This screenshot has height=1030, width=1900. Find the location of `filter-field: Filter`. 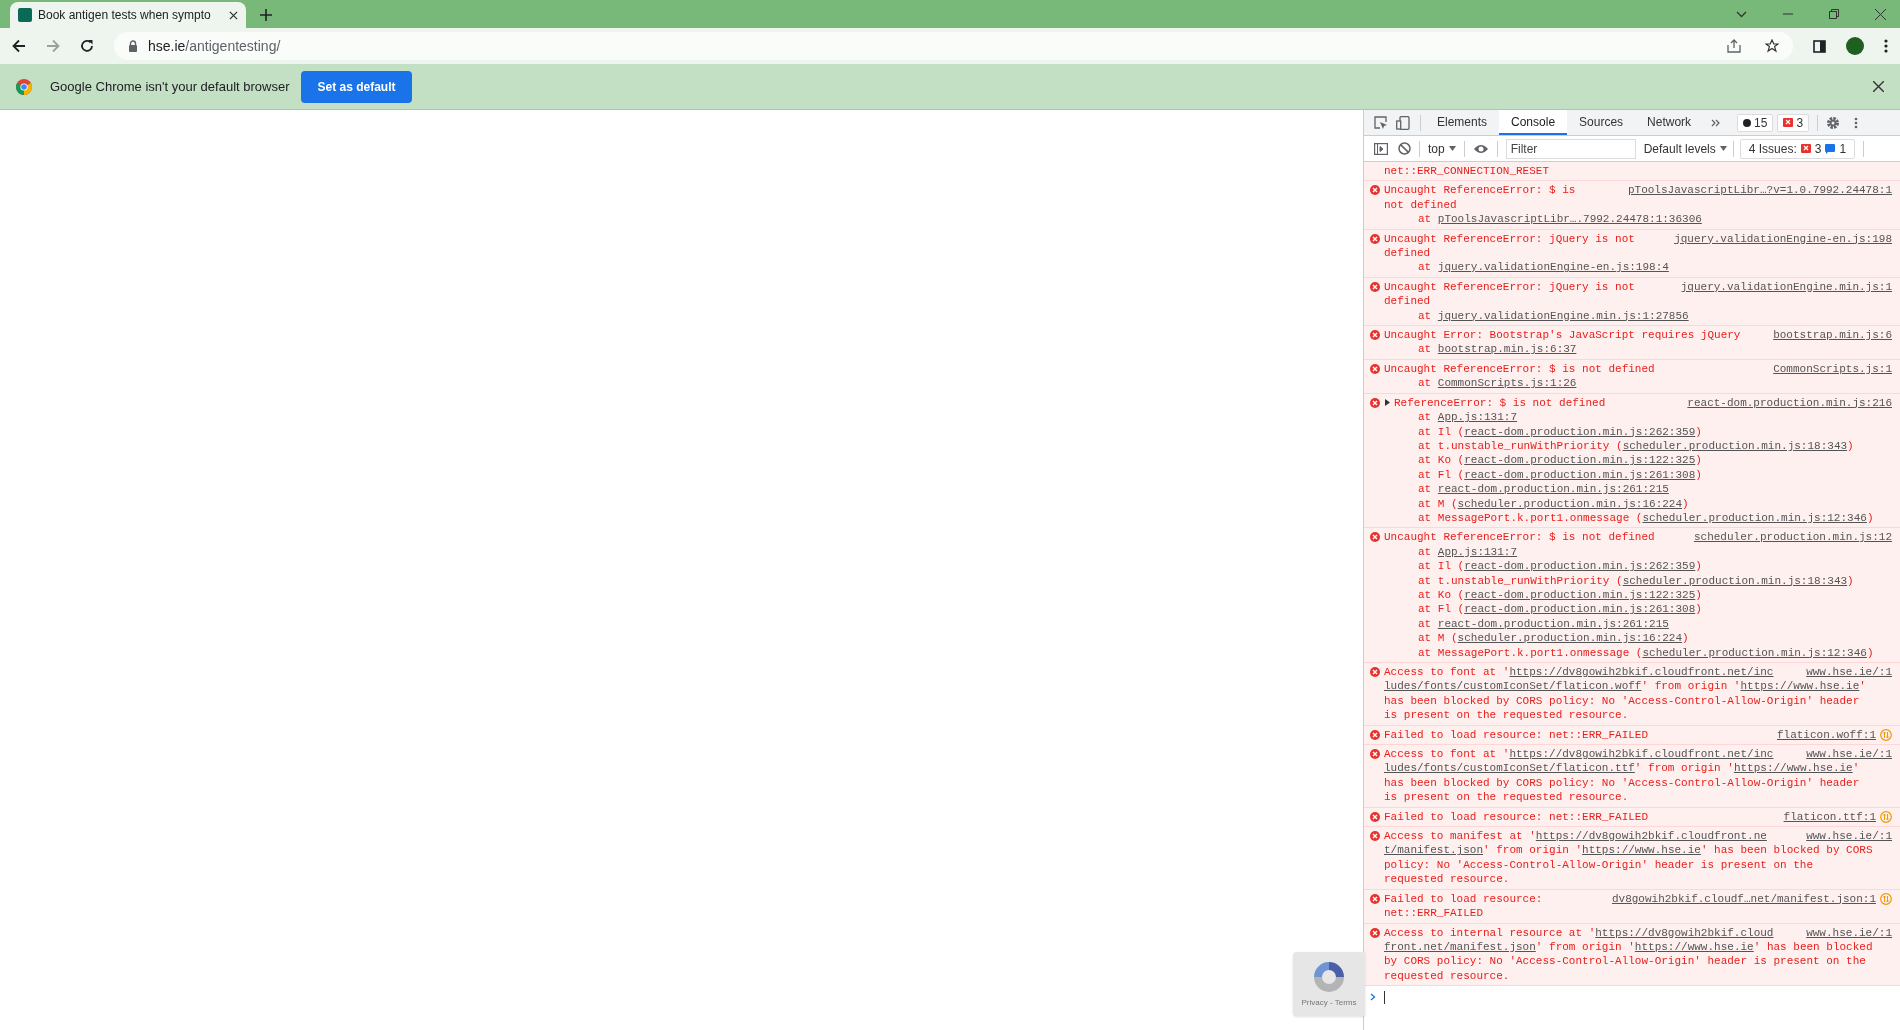

filter-field: Filter is located at coordinates (1570, 148).